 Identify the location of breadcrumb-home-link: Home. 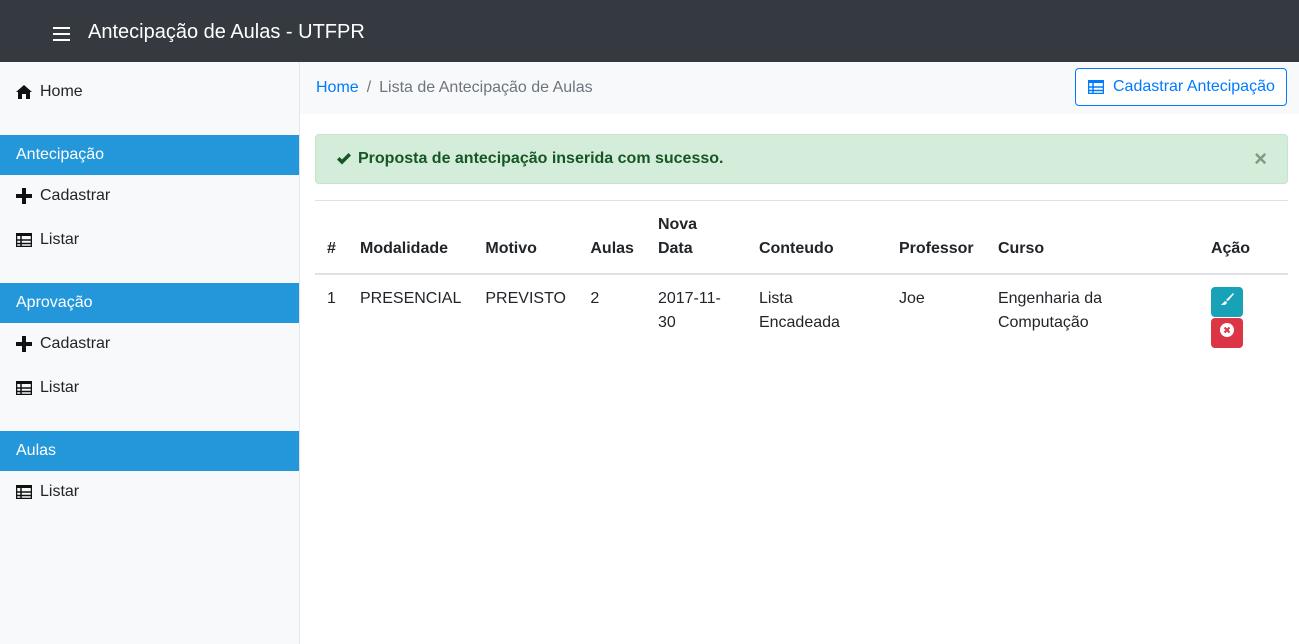
(337, 88).